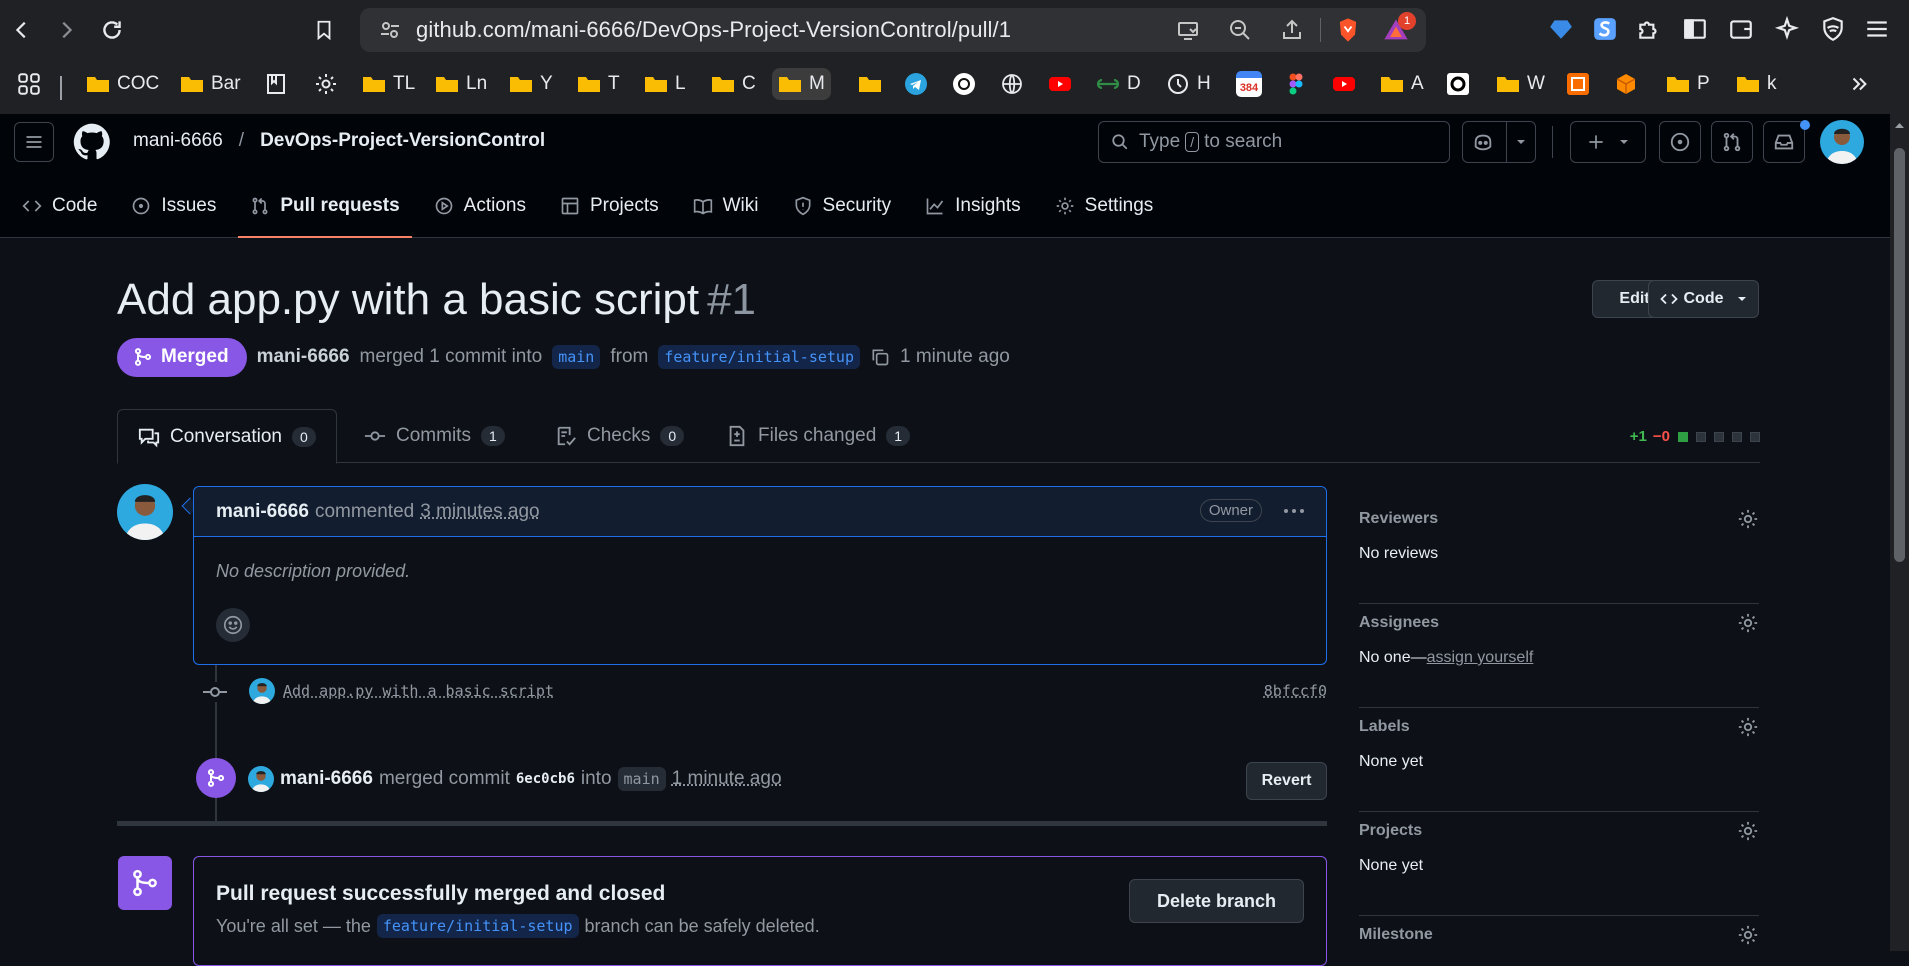 This screenshot has width=1909, height=966. Describe the element at coordinates (1878, 30) in the screenshot. I see `menu-icon` at that location.